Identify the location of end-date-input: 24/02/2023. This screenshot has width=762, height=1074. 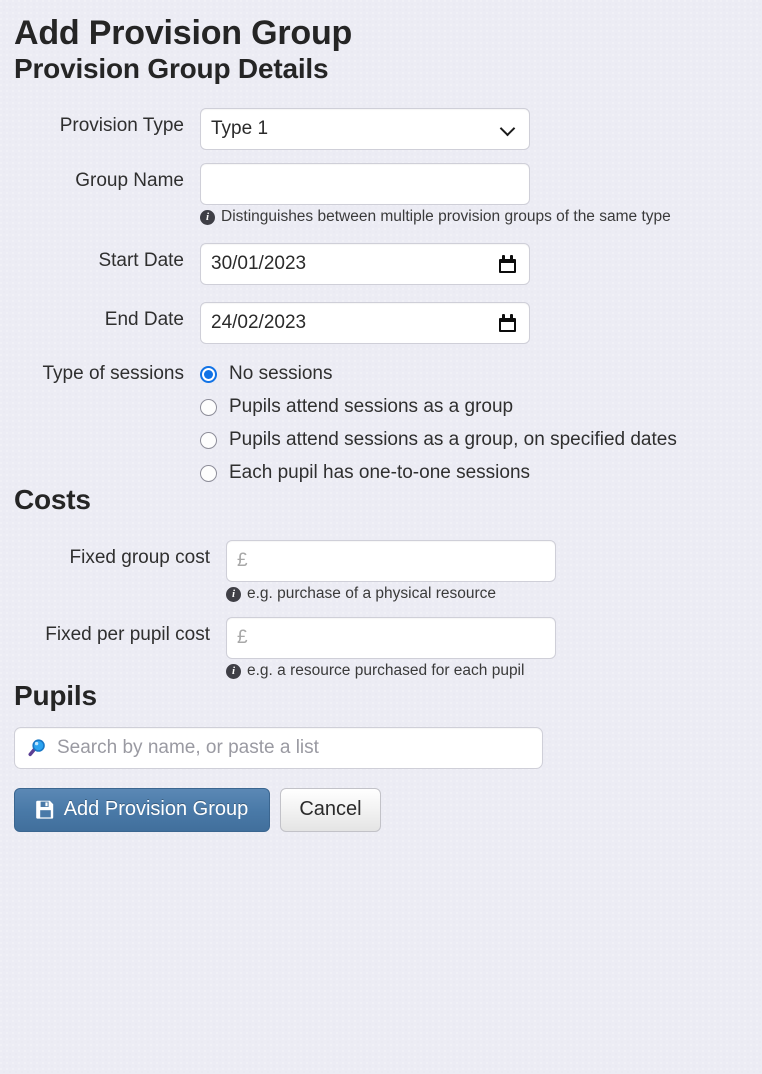
(365, 323).